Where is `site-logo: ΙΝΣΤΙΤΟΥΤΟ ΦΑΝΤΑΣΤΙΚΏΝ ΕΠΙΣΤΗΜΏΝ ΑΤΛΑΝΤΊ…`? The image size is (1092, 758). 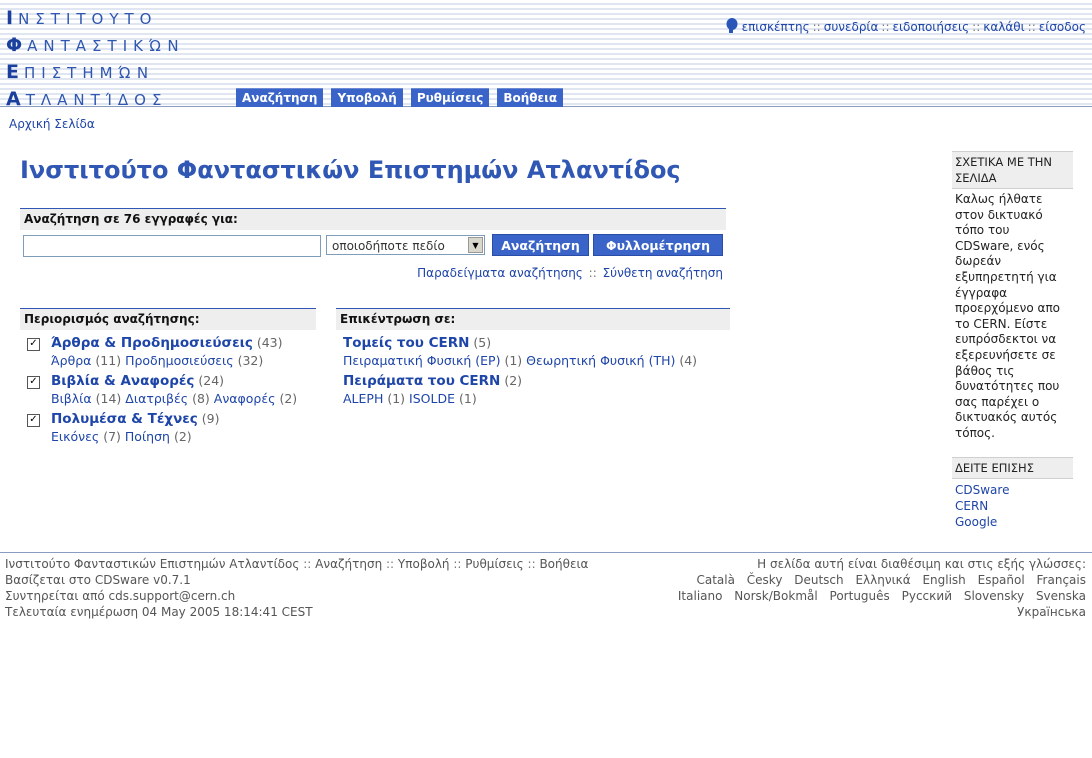 site-logo: ΙΝΣΤΙΤΟΥΤΟ ΦΑΝΤΑΣΤΙΚΏΝ ΕΠΙΣΤΗΜΏΝ ΑΤΛΑΝΤΊ… is located at coordinates (95, 59).